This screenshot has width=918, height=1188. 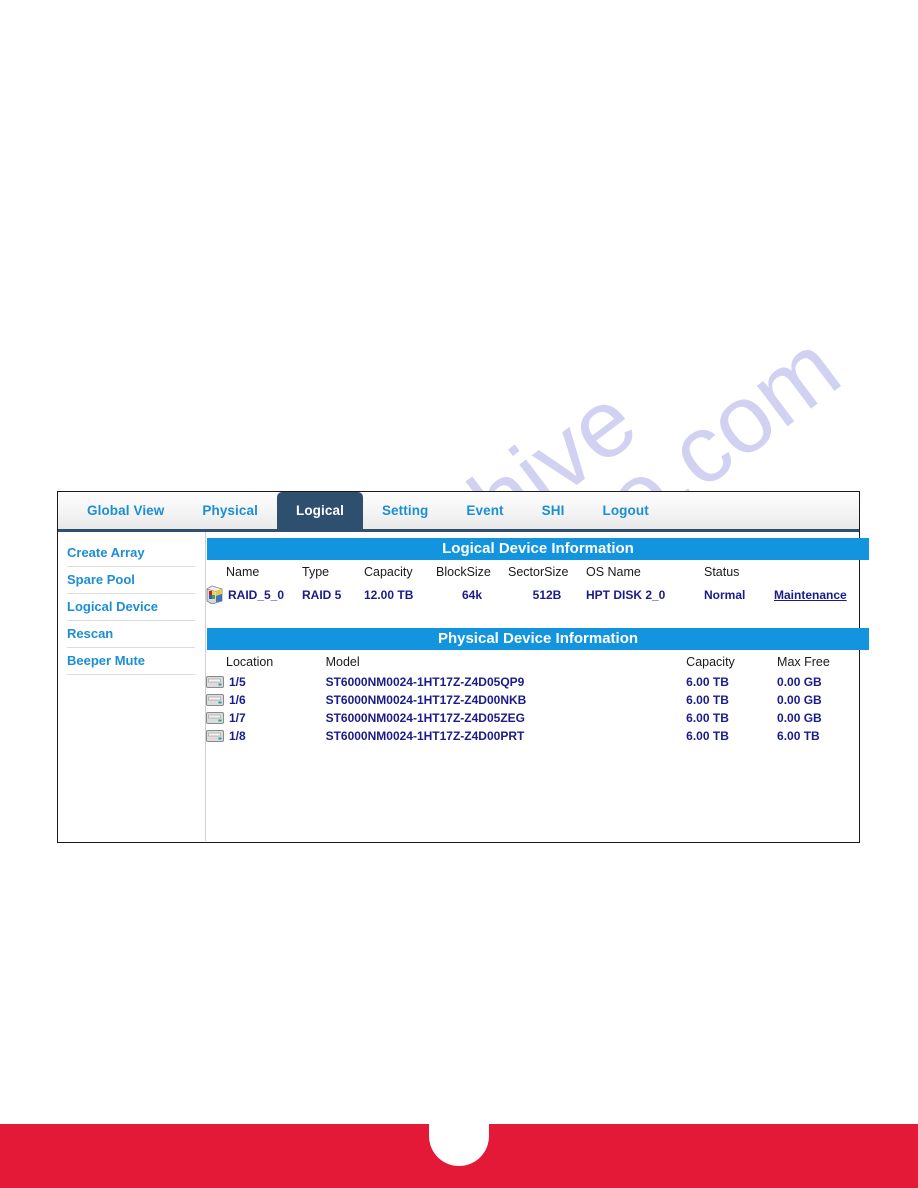 What do you see at coordinates (463, 572) in the screenshot?
I see `logical-col-blocksize: BlockSize` at bounding box center [463, 572].